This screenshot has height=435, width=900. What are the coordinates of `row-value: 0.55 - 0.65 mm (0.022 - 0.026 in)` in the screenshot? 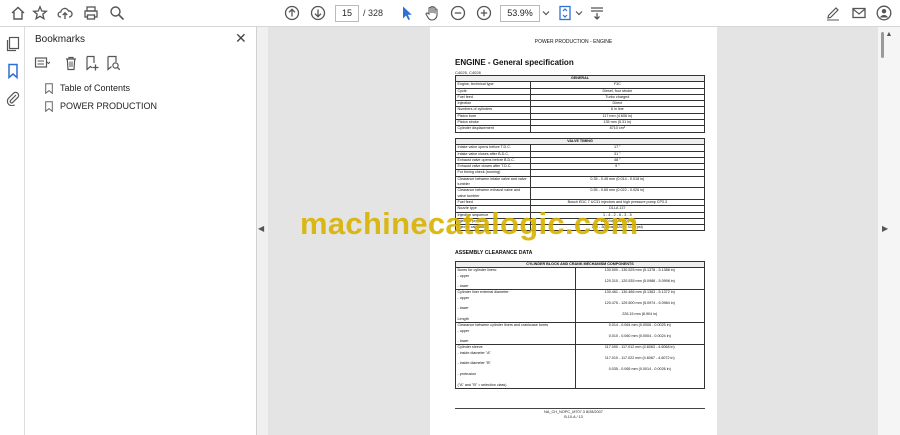 It's located at (617, 193).